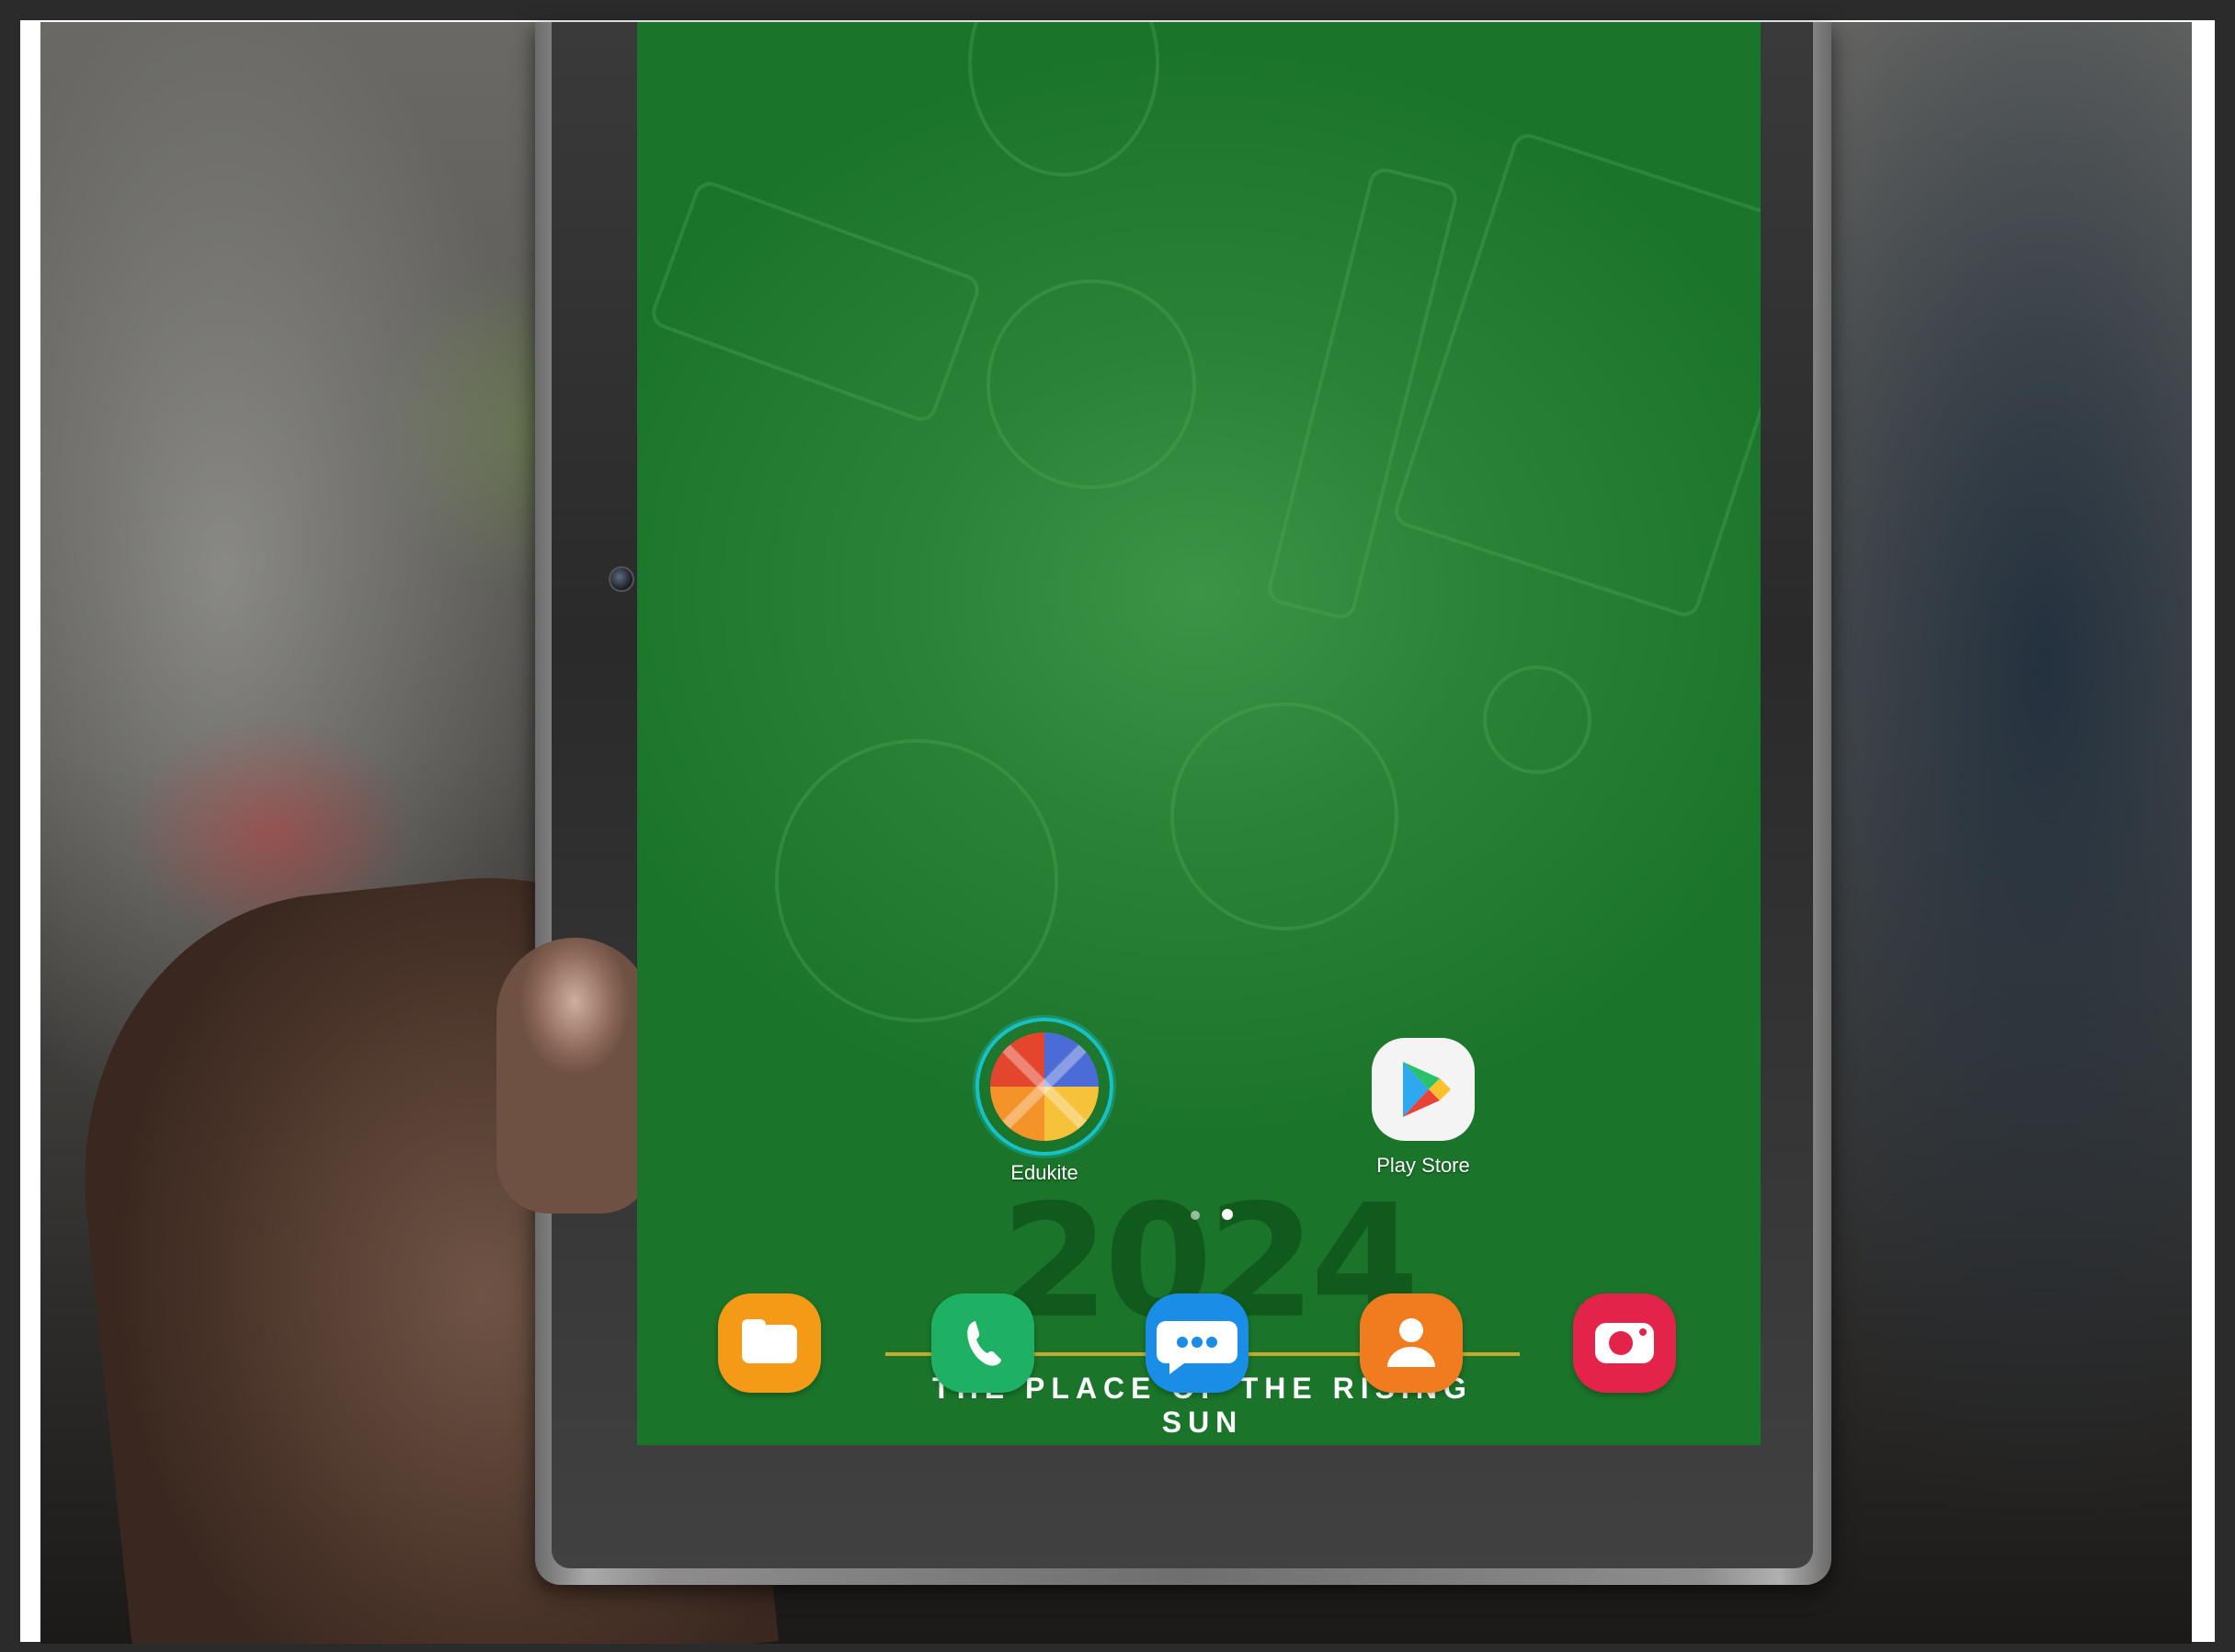 Image resolution: width=2235 pixels, height=1652 pixels. What do you see at coordinates (574, 1075) in the screenshot?
I see `thumb` at bounding box center [574, 1075].